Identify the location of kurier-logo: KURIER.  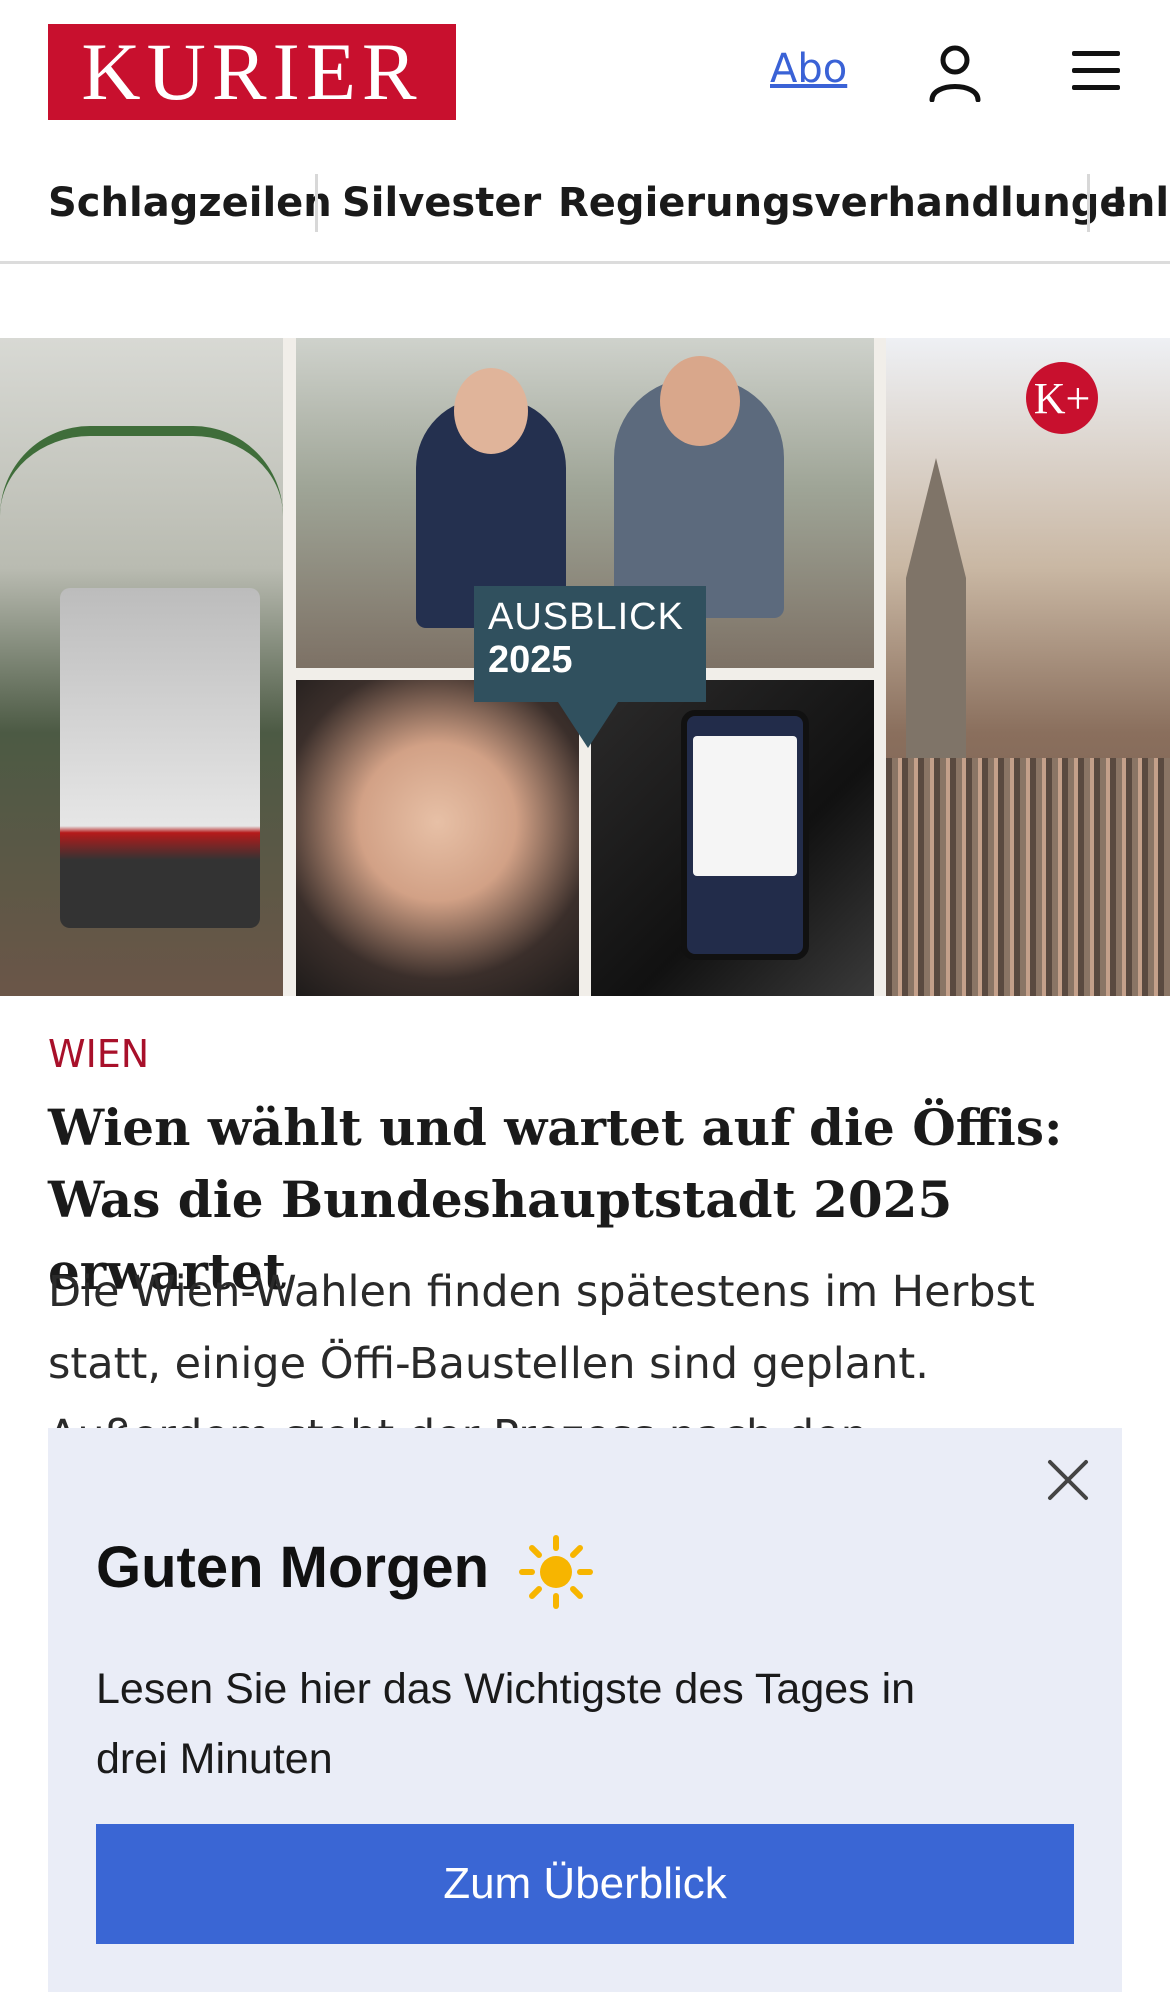
(252, 72).